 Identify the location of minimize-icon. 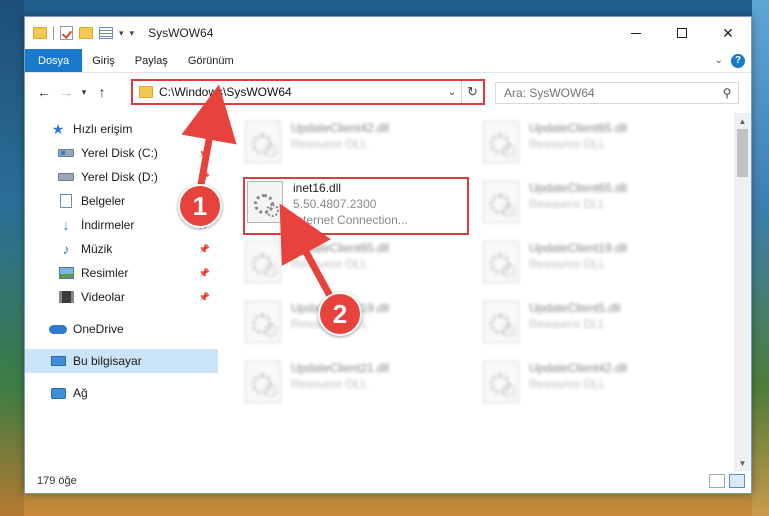
(636, 33).